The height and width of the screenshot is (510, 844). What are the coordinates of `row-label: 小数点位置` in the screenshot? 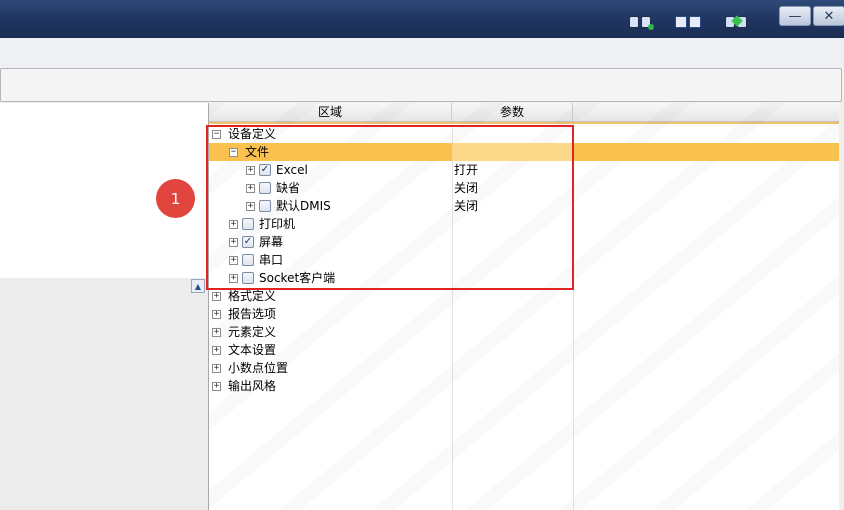 It's located at (258, 368).